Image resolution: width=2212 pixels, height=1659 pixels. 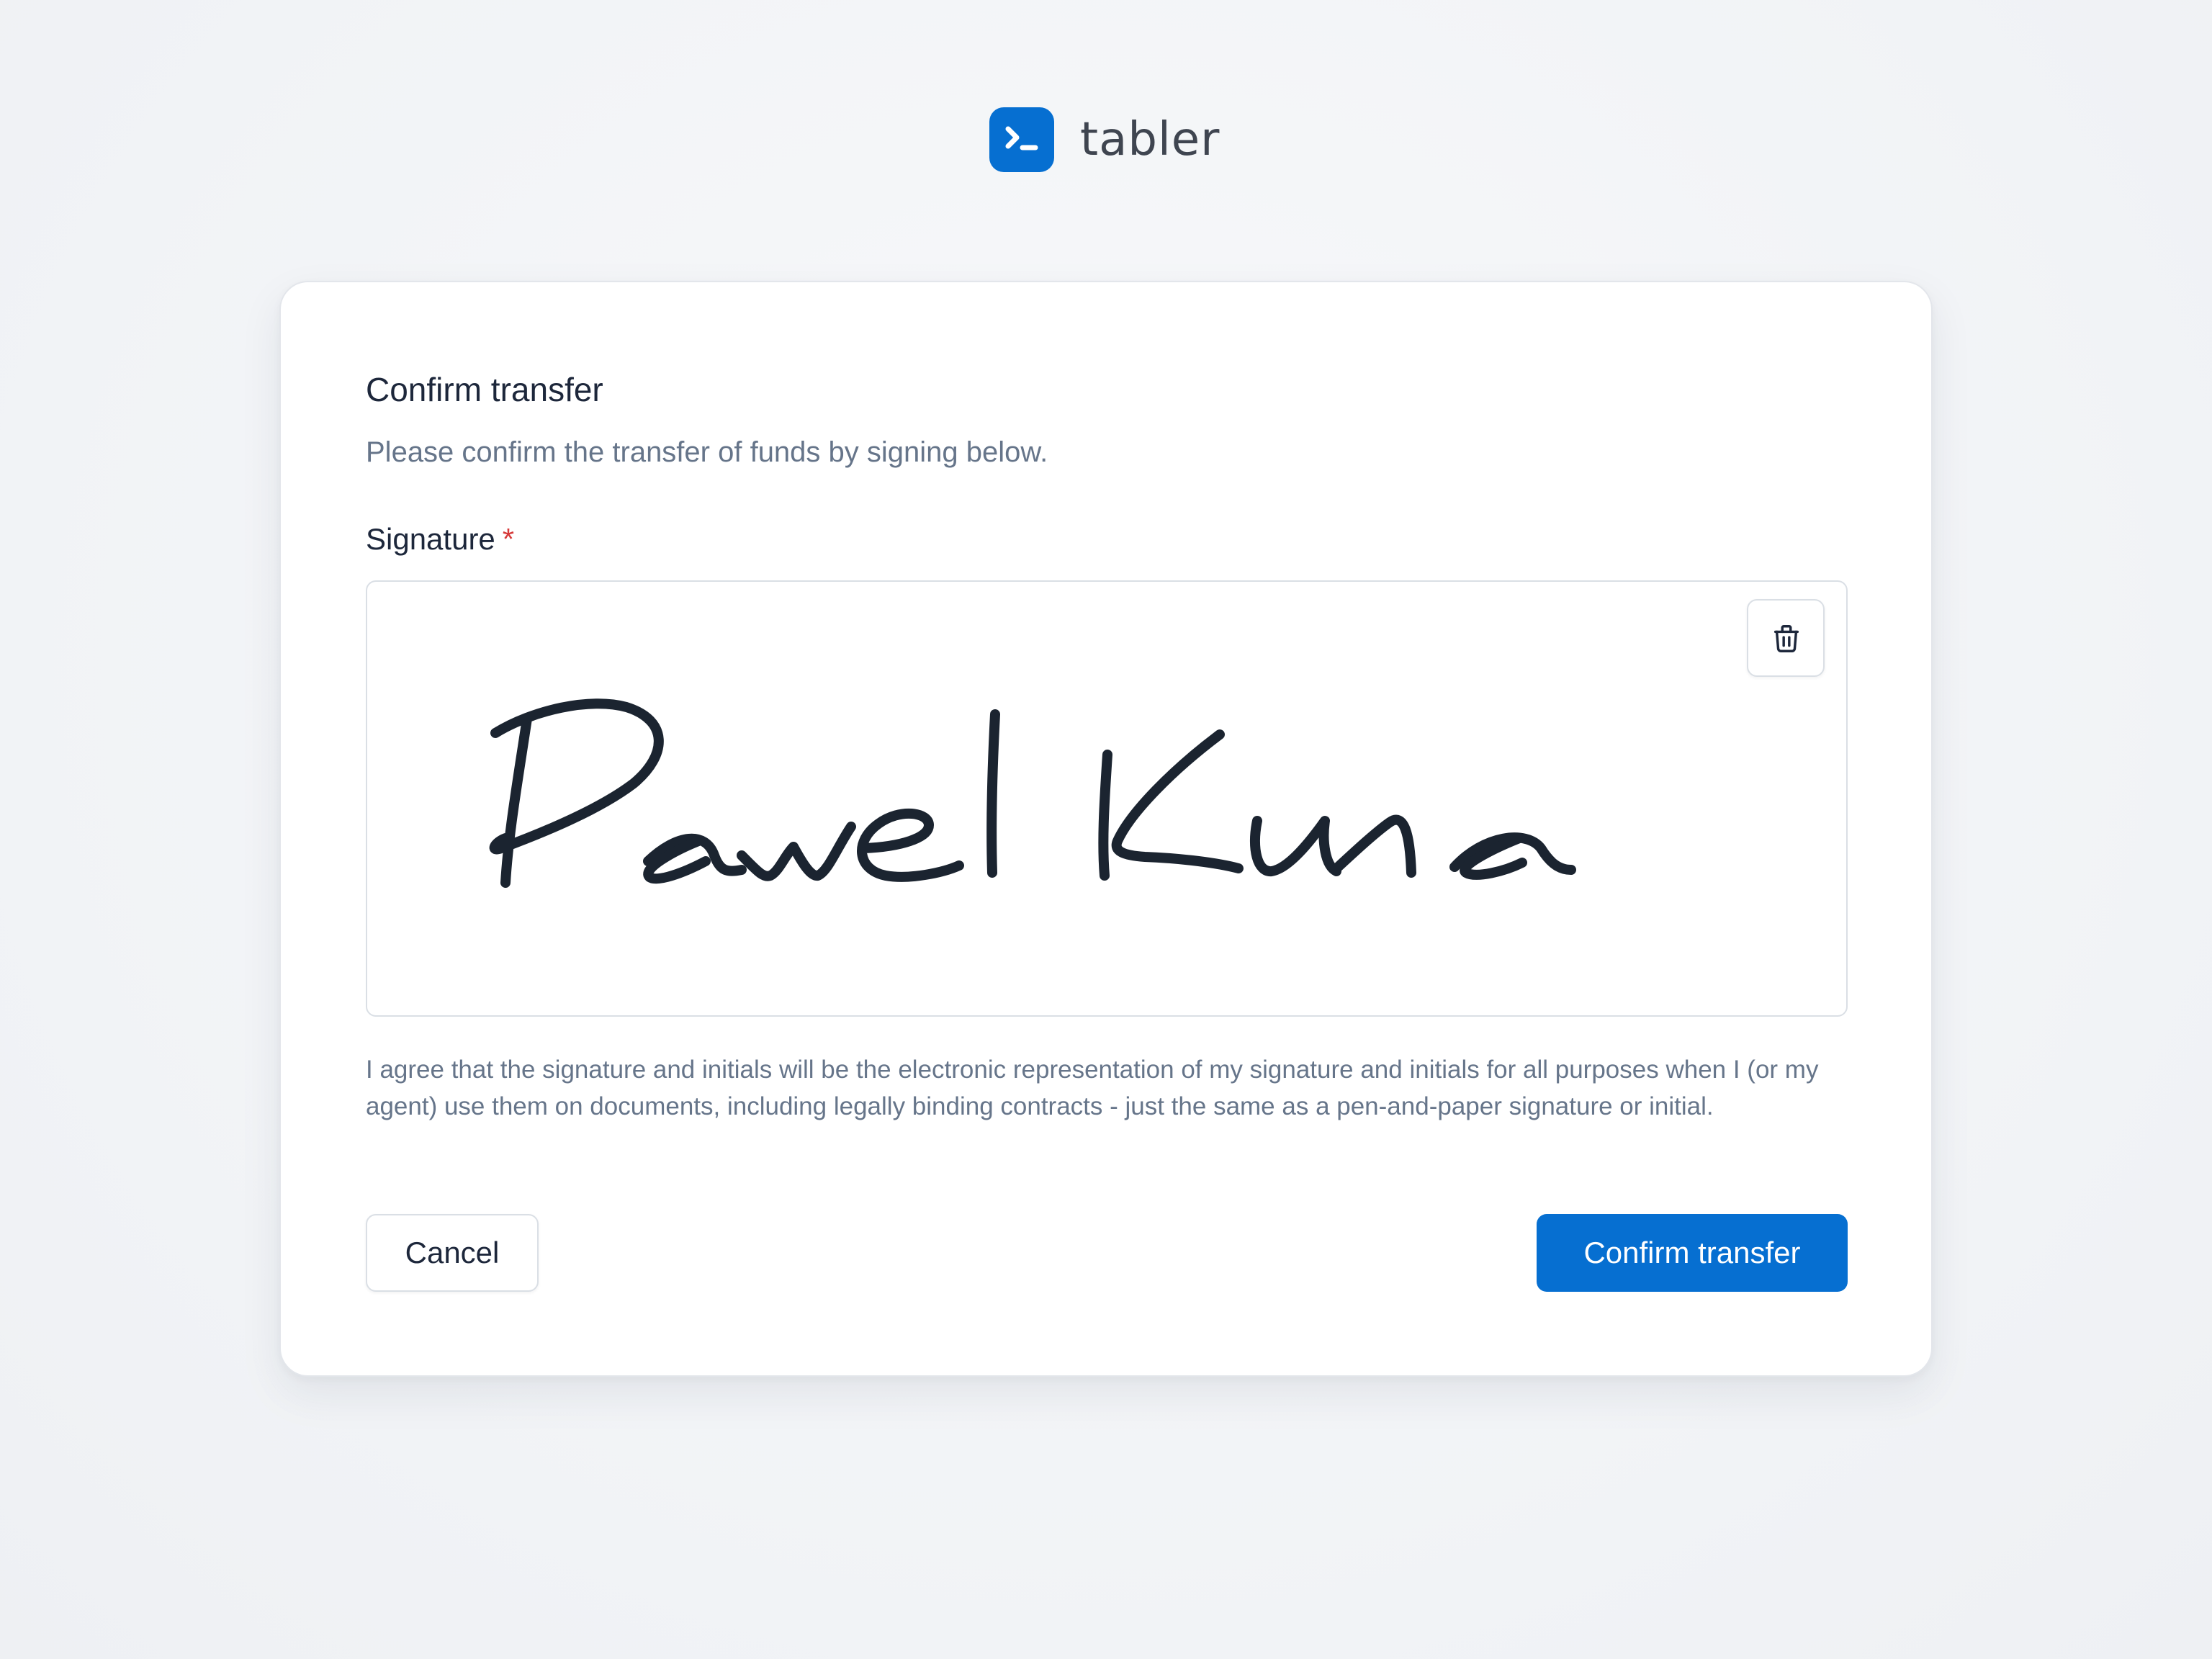 What do you see at coordinates (430, 539) in the screenshot?
I see `signature-label-text: Signature` at bounding box center [430, 539].